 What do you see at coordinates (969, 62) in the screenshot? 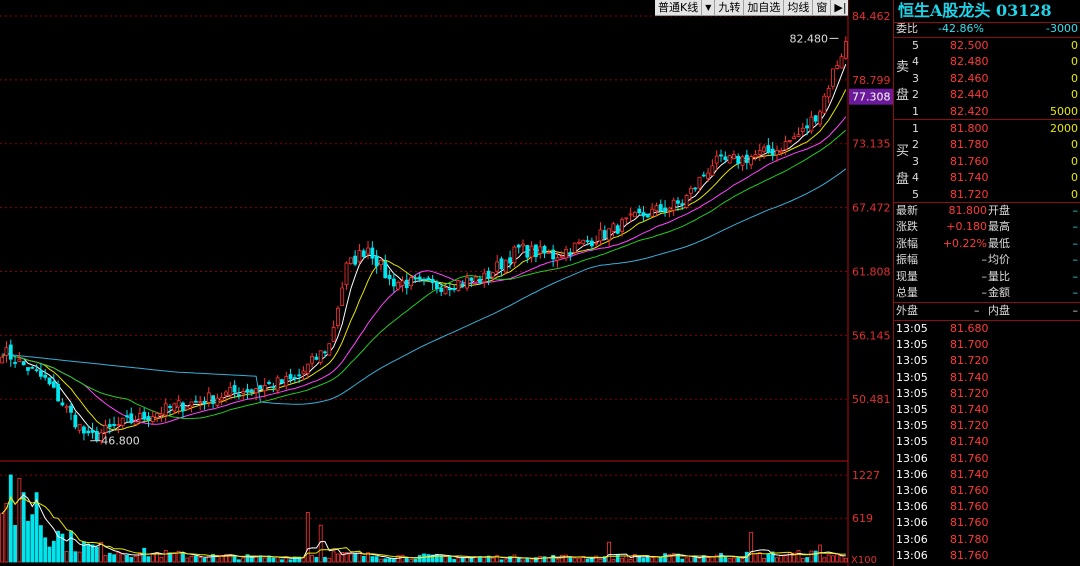
I see `ask-price: 82.480` at bounding box center [969, 62].